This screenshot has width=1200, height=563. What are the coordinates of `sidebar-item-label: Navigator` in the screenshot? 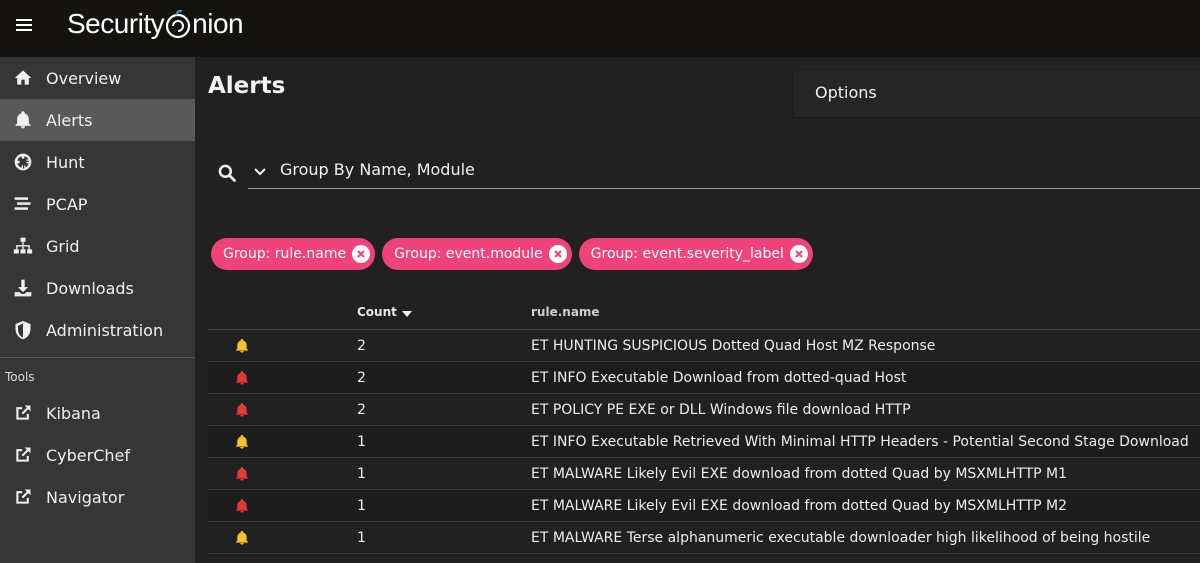 It's located at (85, 497).